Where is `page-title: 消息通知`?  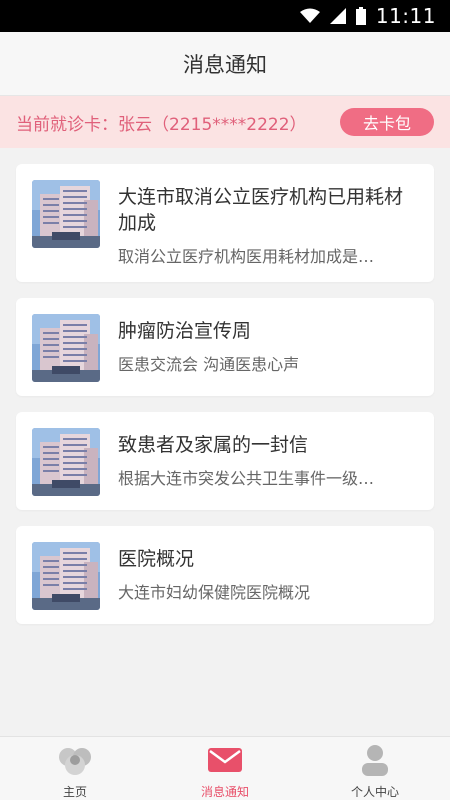
page-title: 消息通知 is located at coordinates (225, 64).